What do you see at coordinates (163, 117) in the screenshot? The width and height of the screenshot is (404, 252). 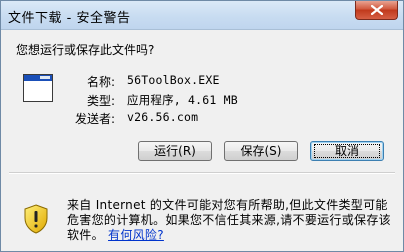 I see `file-from-value: v26.56.com` at bounding box center [163, 117].